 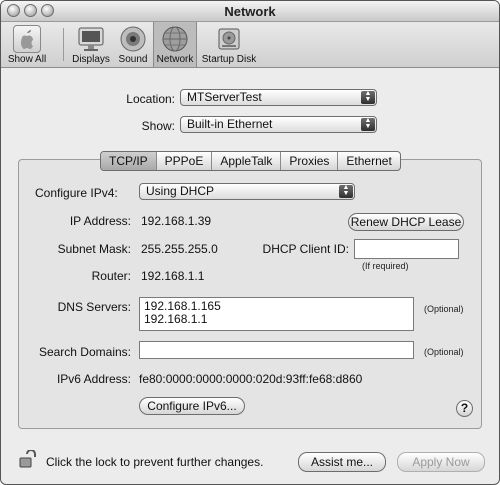 I want to click on router-label: Router:, so click(x=111, y=276).